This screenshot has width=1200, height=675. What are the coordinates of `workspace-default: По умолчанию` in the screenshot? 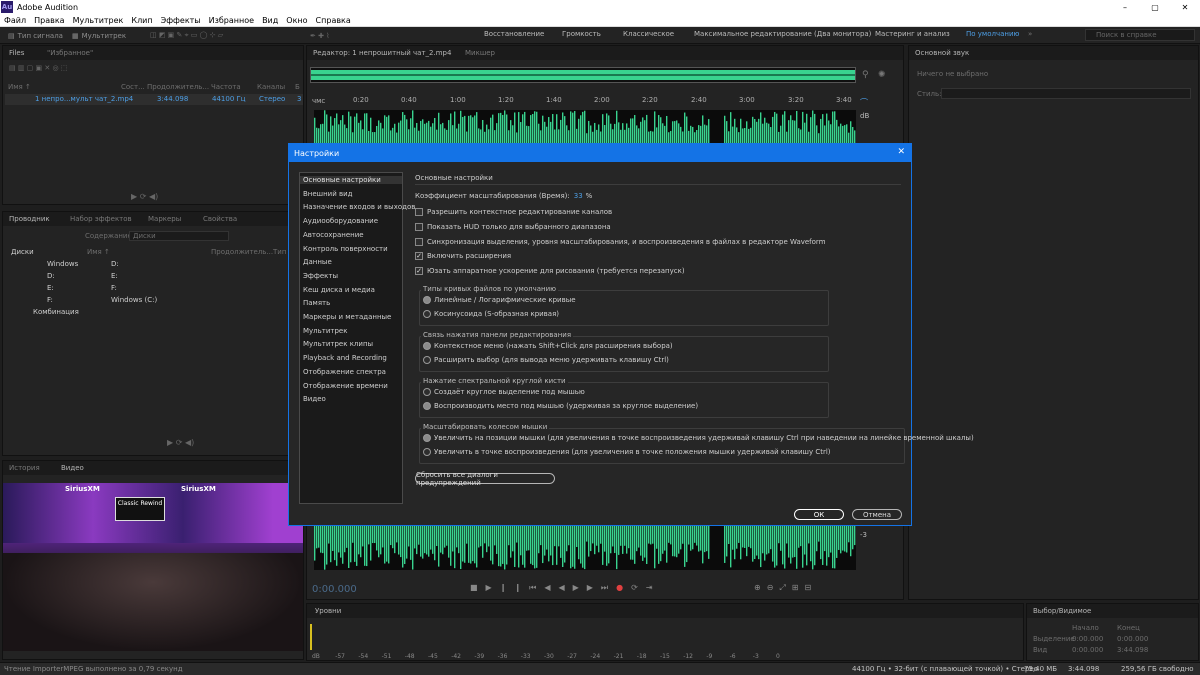 It's located at (992, 34).